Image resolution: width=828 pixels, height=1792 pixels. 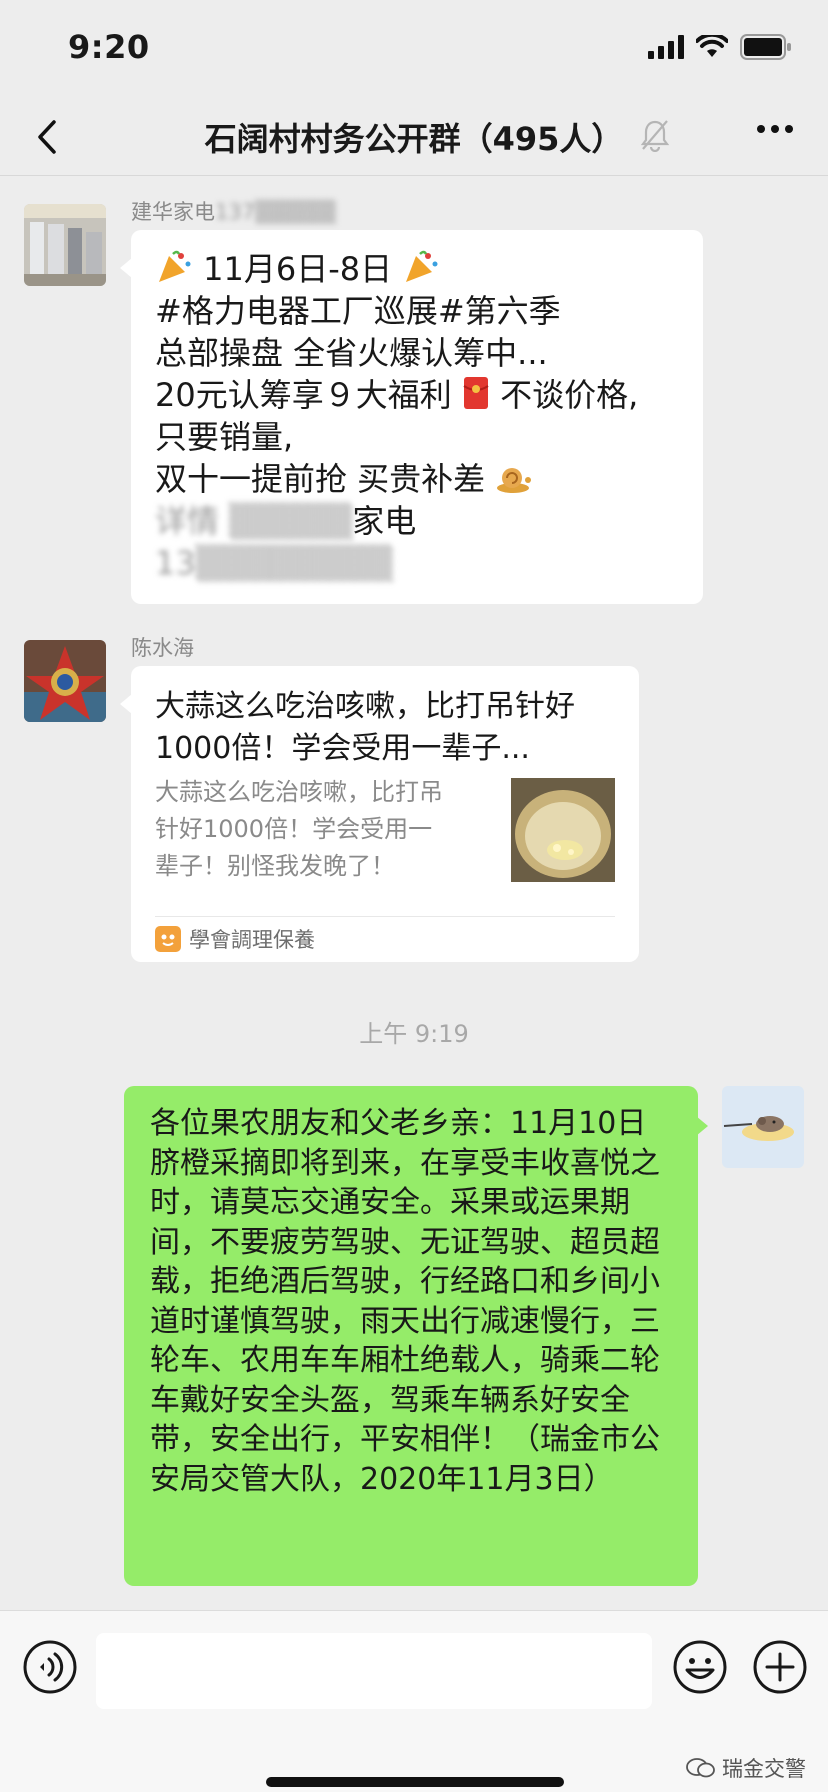 I want to click on sender-name: 建华家电137▒▒▒▒▒, so click(x=233, y=212).